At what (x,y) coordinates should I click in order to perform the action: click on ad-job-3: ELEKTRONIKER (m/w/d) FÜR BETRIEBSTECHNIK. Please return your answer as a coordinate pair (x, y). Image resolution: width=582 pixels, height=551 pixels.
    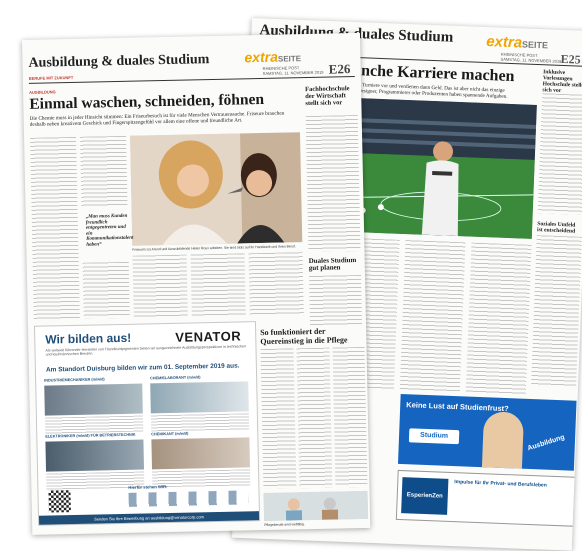
    Looking at the image, I should click on (95, 461).